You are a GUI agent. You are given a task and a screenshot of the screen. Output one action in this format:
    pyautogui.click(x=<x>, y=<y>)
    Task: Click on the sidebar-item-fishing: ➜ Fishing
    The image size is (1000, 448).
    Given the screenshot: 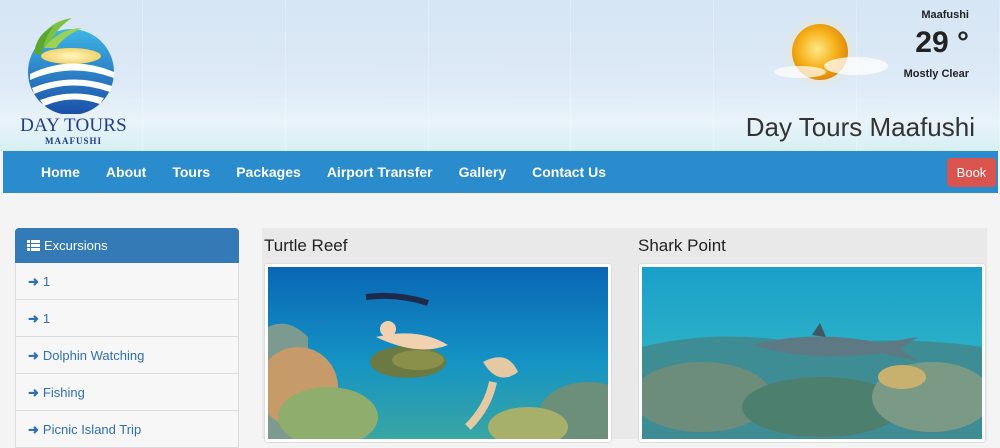 What is the action you would take?
    pyautogui.click(x=127, y=392)
    